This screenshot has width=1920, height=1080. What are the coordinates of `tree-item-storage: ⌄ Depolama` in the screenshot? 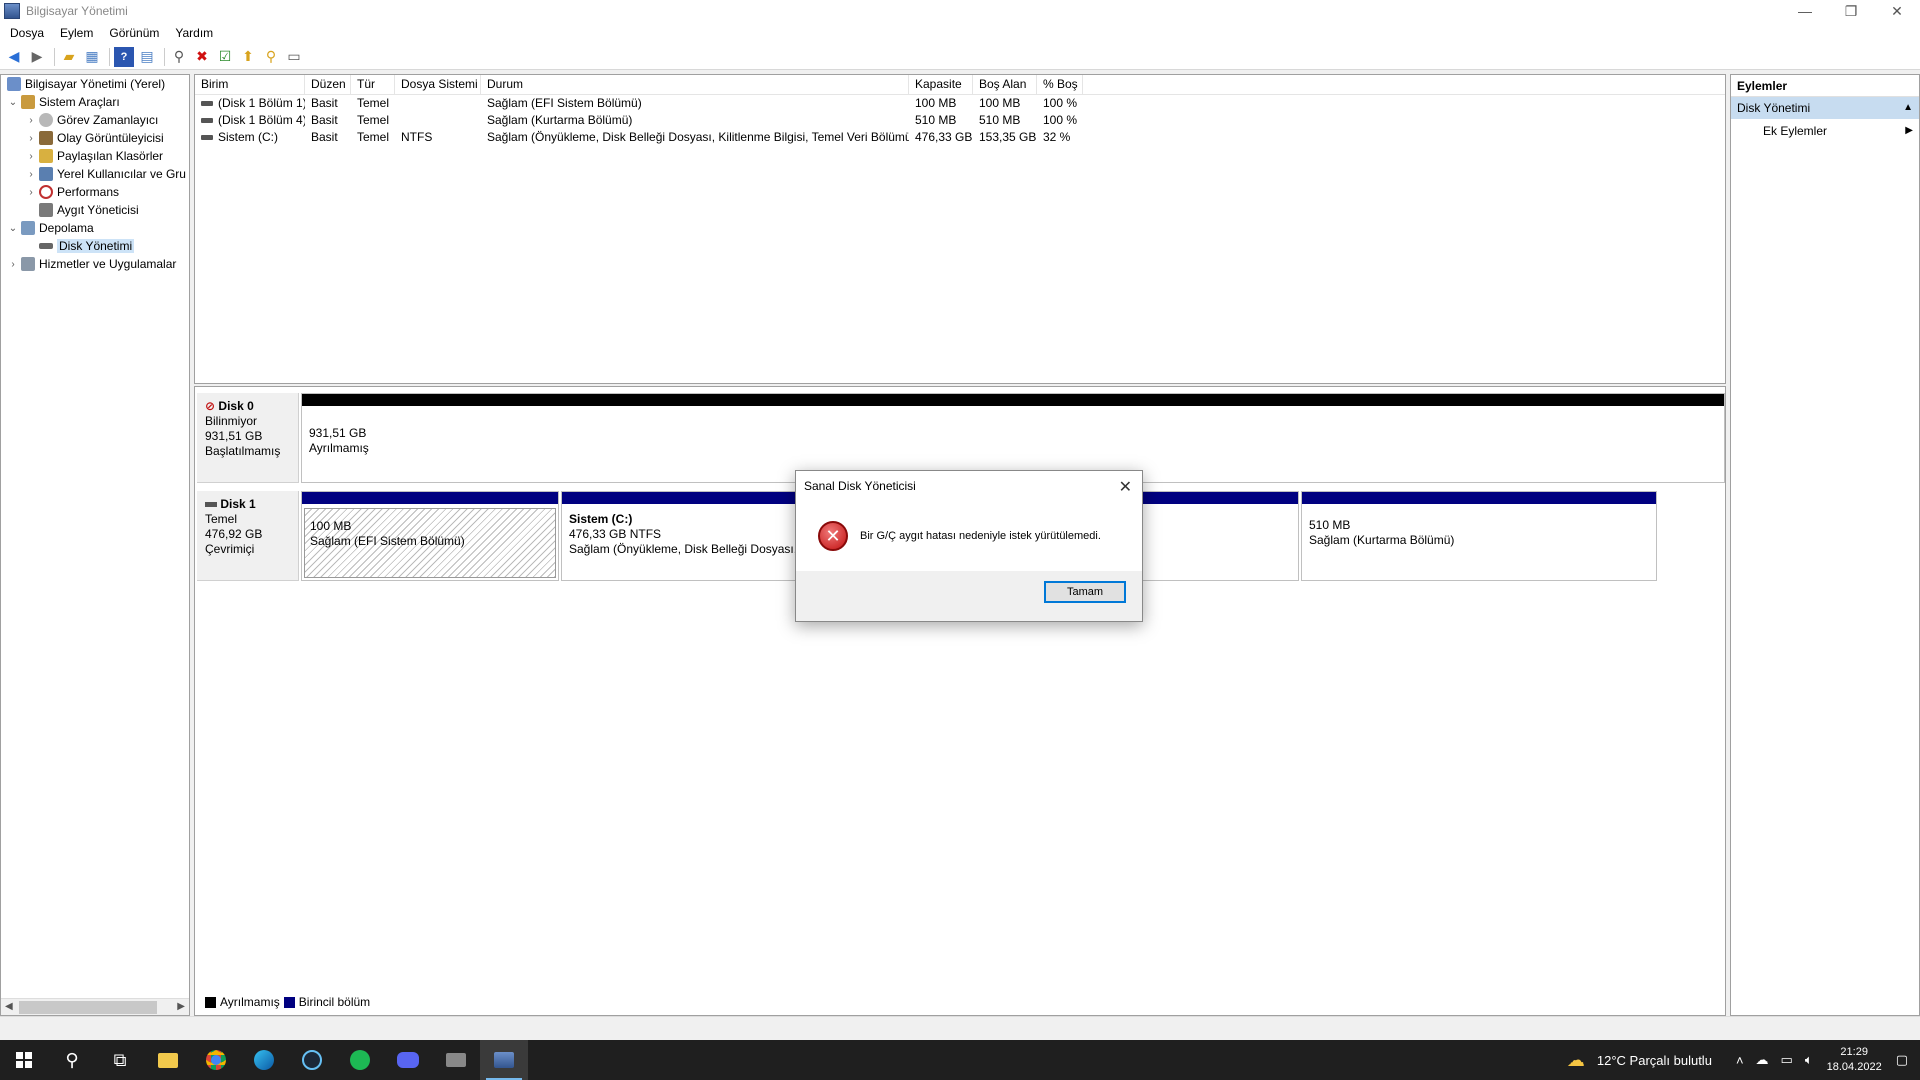 It's located at (95, 228).